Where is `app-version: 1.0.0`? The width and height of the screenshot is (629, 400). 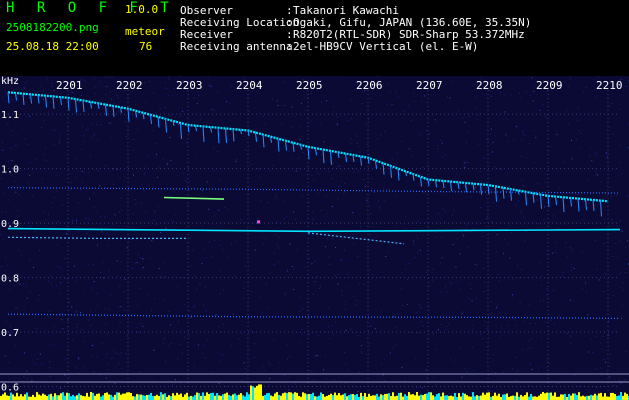 app-version: 1.0.0 is located at coordinates (142, 9).